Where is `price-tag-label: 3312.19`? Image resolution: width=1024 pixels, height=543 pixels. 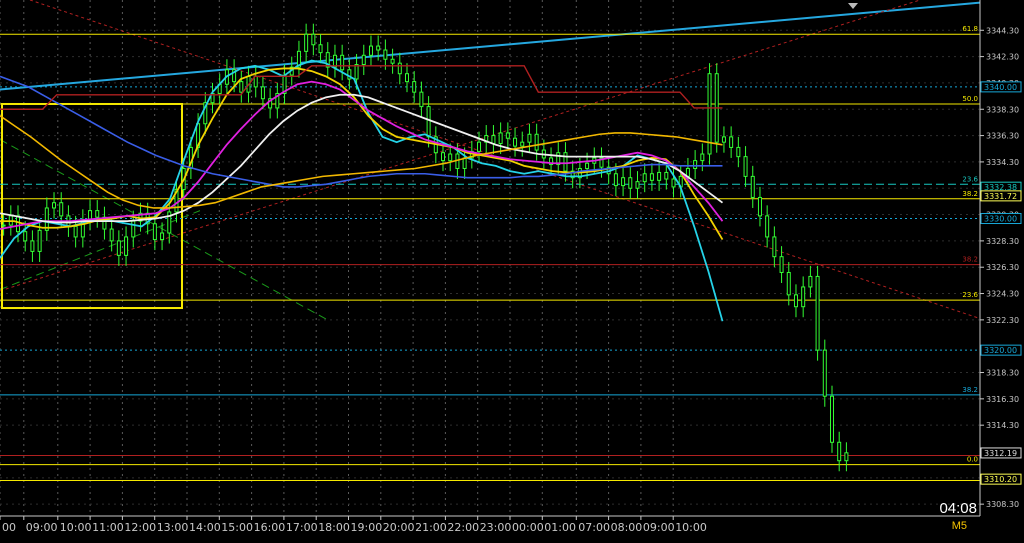 price-tag-label: 3312.19 is located at coordinates (1000, 453).